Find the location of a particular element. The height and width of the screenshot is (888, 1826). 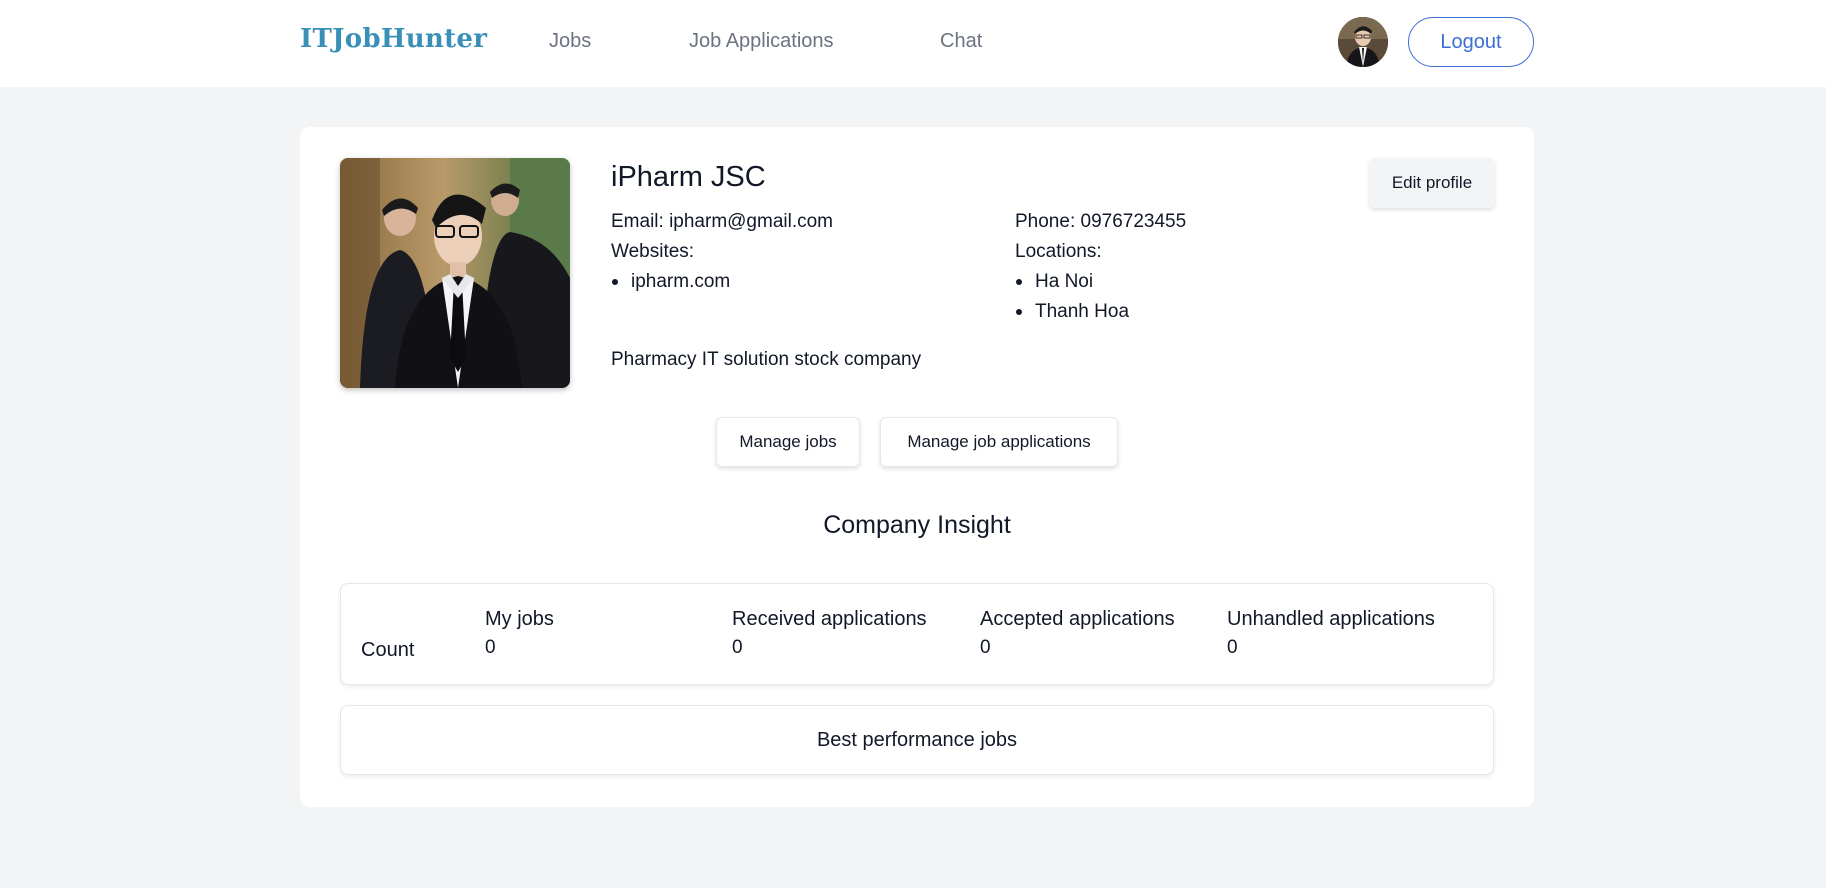

locations-list: Ha Noi Thanh Hoa is located at coordinates (1100, 297).